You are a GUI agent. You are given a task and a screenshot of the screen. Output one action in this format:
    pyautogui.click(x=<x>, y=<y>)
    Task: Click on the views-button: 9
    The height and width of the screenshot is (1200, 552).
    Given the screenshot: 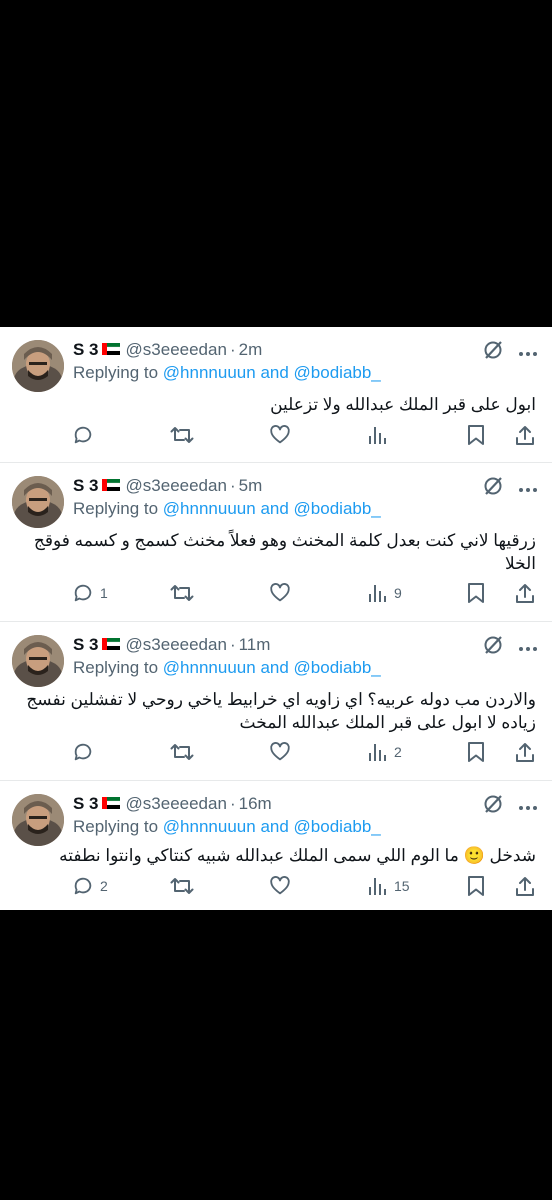 What is the action you would take?
    pyautogui.click(x=385, y=593)
    